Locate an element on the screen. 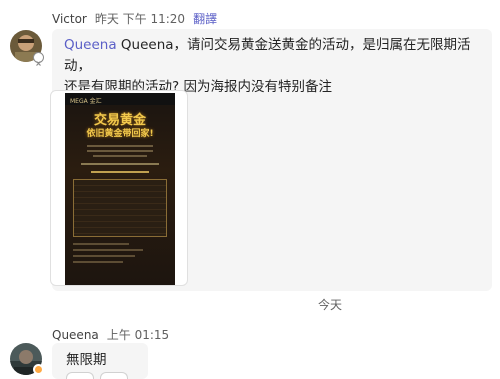  poster-table is located at coordinates (120, 208).